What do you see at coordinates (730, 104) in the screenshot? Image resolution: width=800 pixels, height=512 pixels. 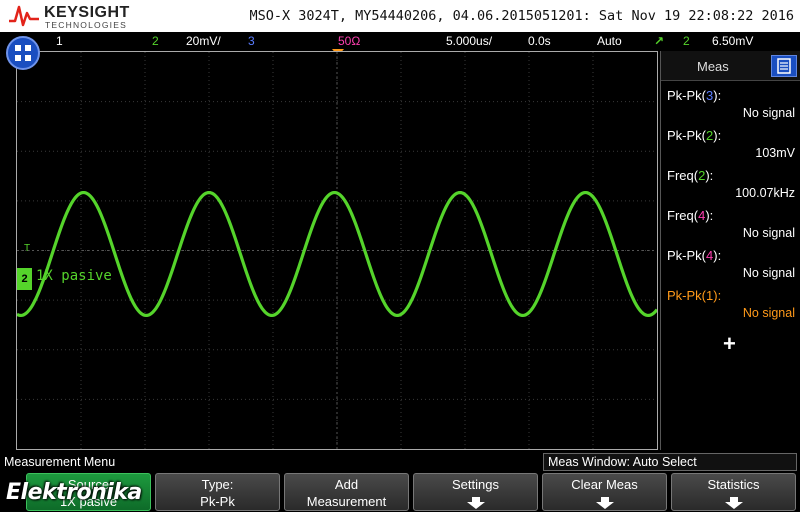 I see `meas-item: Pk-Pk(3): No signal` at bounding box center [730, 104].